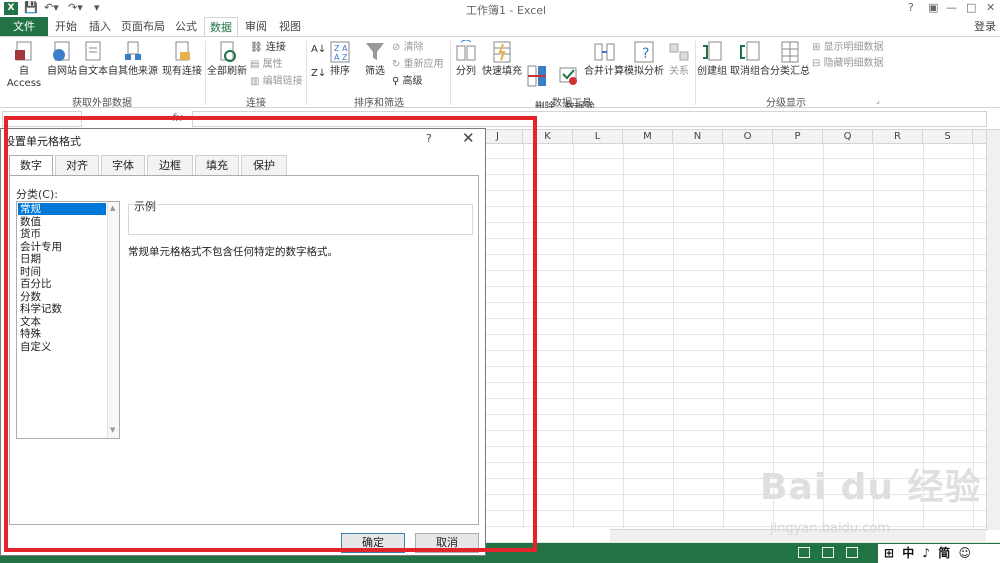 The width and height of the screenshot is (1000, 563). I want to click on save-icon: 💾, so click(31, 7).